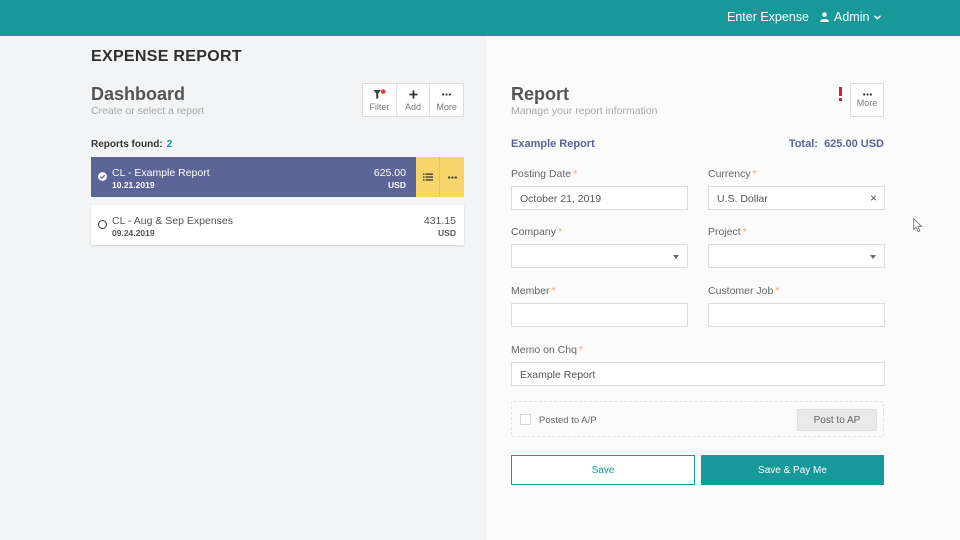  I want to click on app-title: EXPENSE REPORT, so click(166, 56).